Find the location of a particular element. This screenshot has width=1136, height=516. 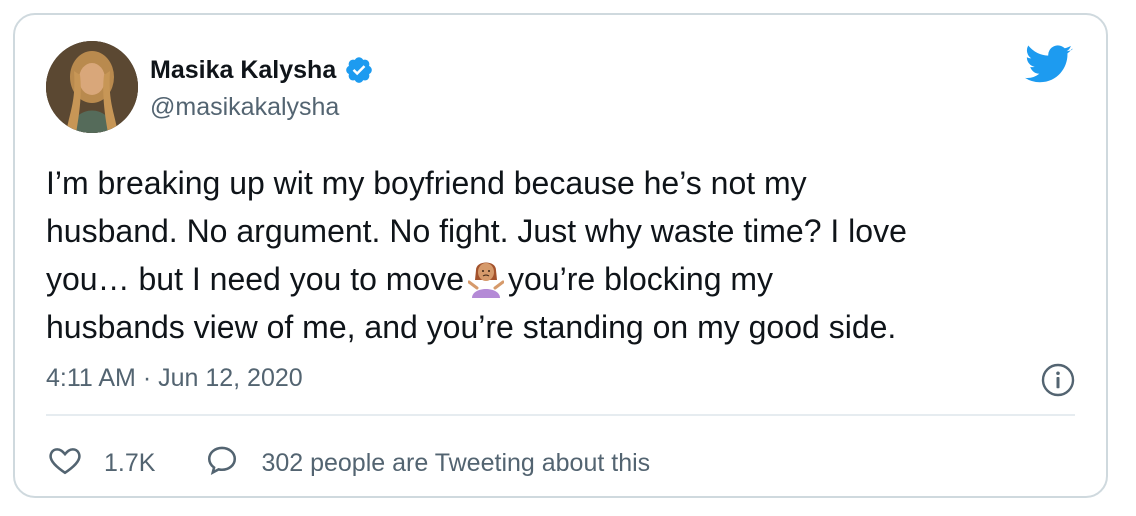

author-display-name: Masika Kalysha is located at coordinates (243, 70).